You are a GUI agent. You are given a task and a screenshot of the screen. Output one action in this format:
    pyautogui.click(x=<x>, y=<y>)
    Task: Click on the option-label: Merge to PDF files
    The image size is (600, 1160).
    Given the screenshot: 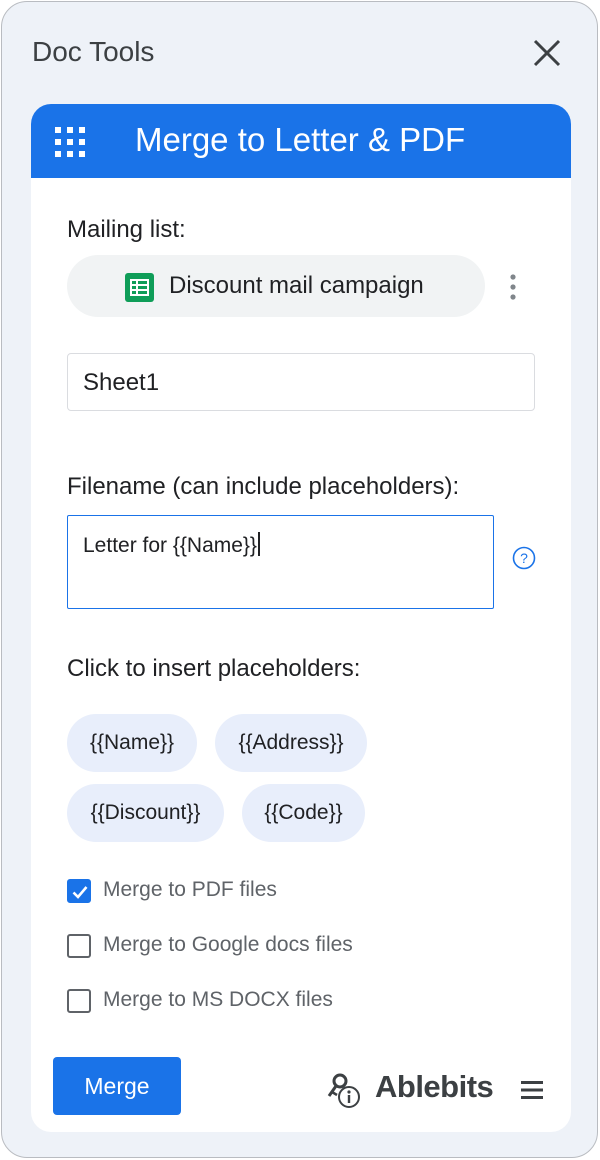 What is the action you would take?
    pyautogui.click(x=190, y=889)
    